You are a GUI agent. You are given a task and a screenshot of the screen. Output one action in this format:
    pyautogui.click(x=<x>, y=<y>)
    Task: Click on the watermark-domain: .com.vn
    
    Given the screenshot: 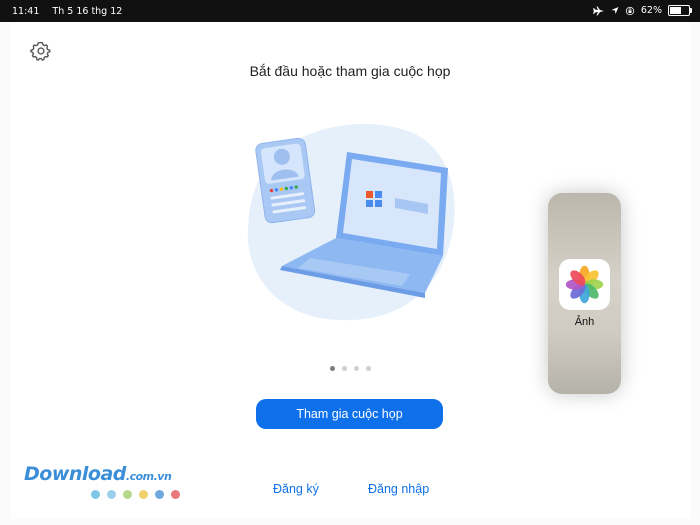 What is the action you would take?
    pyautogui.click(x=148, y=476)
    